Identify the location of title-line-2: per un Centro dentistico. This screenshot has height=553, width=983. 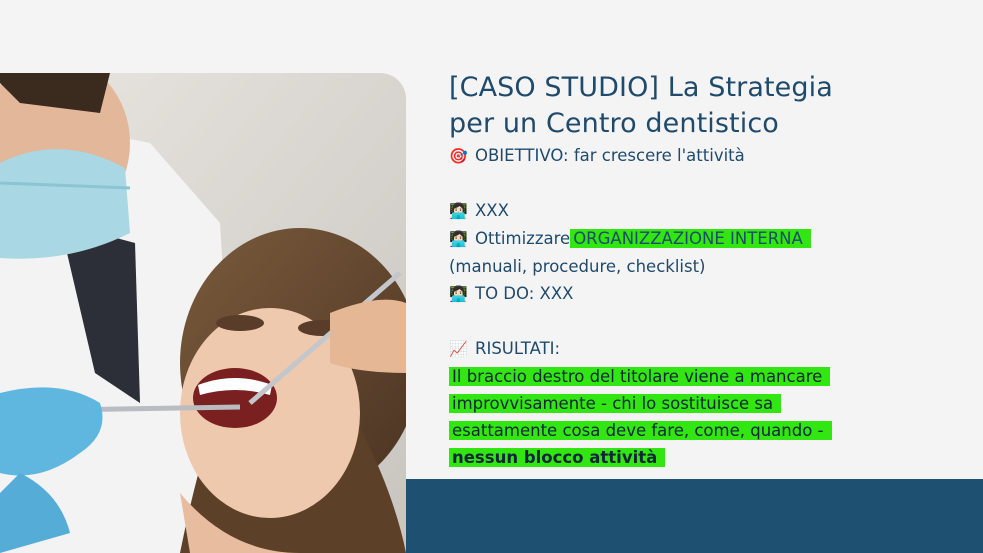
(614, 123).